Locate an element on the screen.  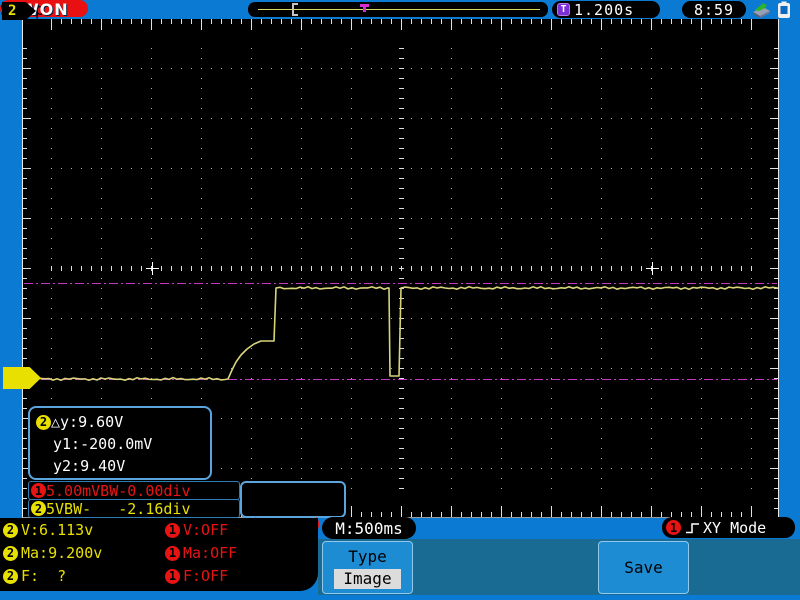
acquisition-info-box: (100S/s) Depth:1K is located at coordinates (293, 530).